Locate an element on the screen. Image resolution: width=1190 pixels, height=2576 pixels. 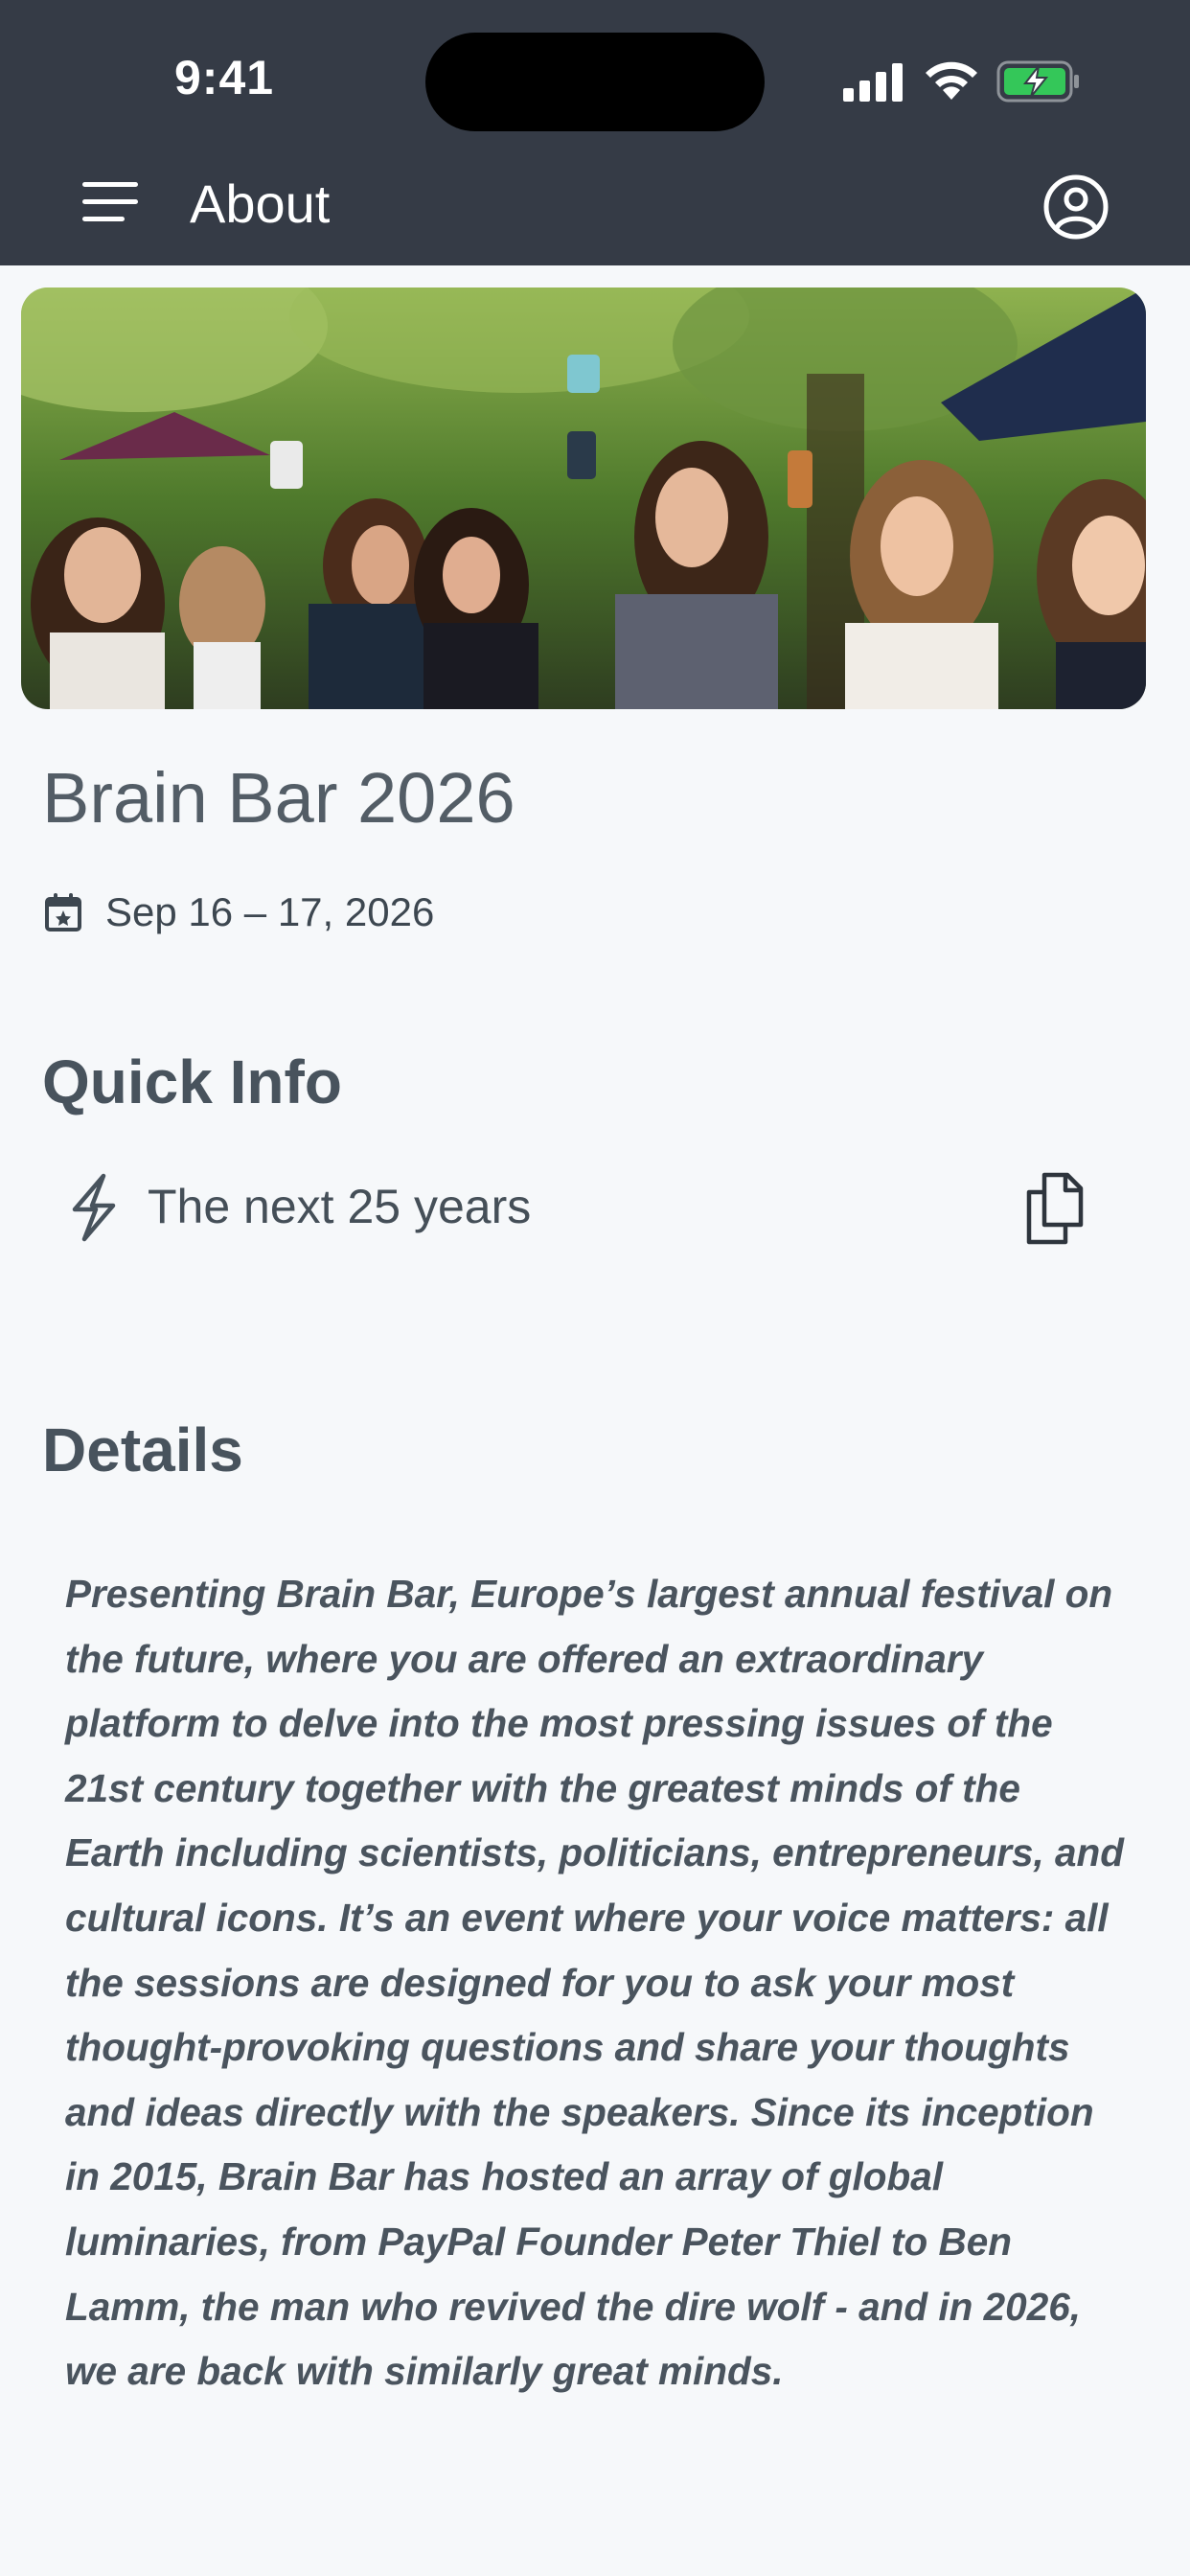
quick-info-text: The next 25 years is located at coordinates (340, 1206).